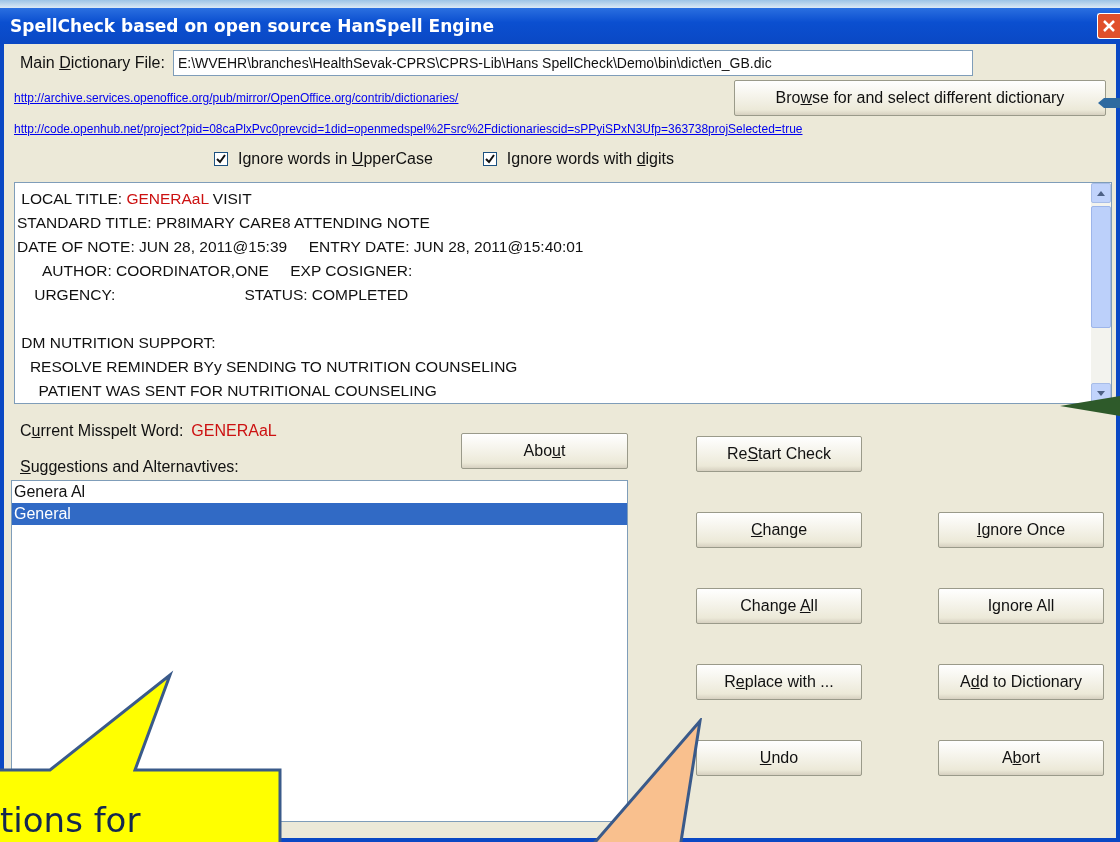 The width and height of the screenshot is (1120, 842). Describe the element at coordinates (572, 63) in the screenshot. I see `dictionary-path-field: E:\WVEHR\branches\HealthSevak-CPRS\CPRS-Lib\Hans SpellCheck\Demo\bin\dict\en_GB.dic` at that location.